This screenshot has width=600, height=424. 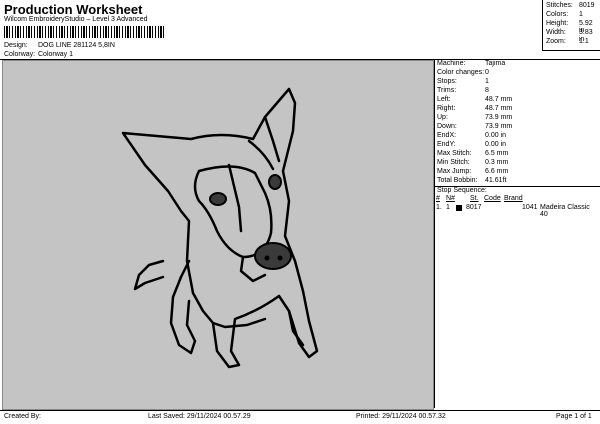 I want to click on stop-sequence-title: Stop Sequence:, so click(x=462, y=190).